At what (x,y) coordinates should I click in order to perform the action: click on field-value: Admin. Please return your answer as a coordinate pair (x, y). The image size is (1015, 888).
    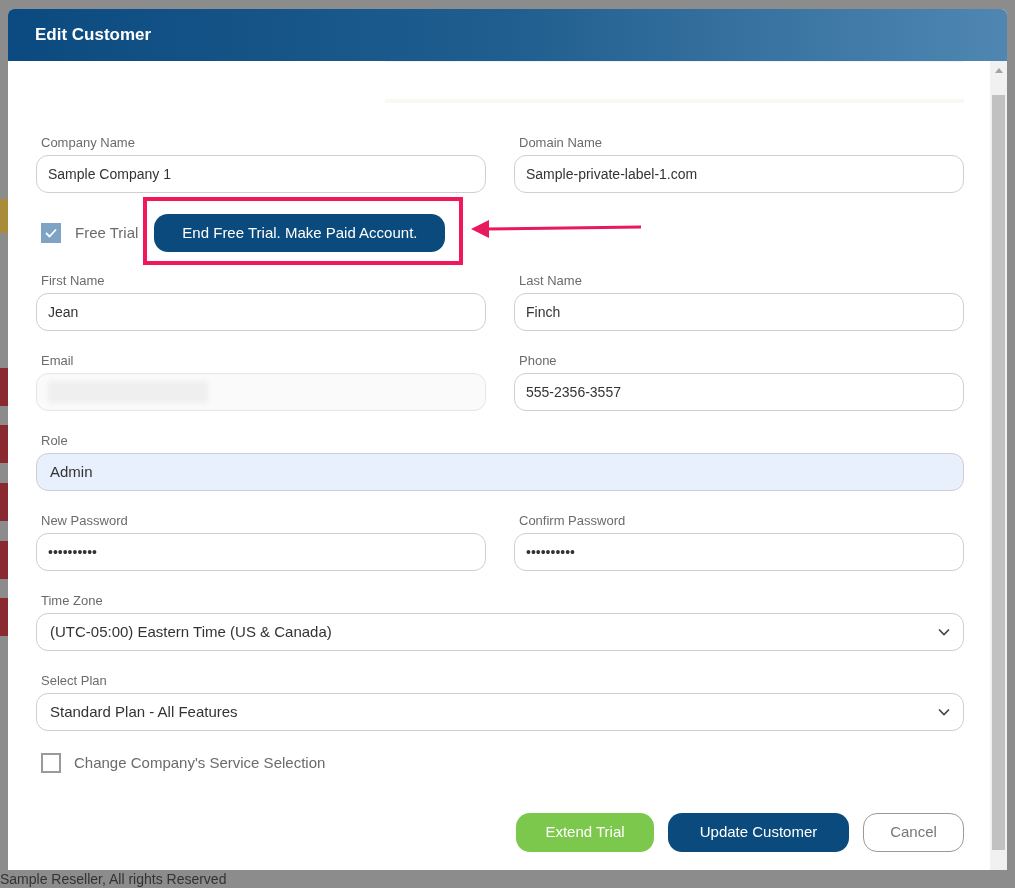
    Looking at the image, I should click on (71, 471).